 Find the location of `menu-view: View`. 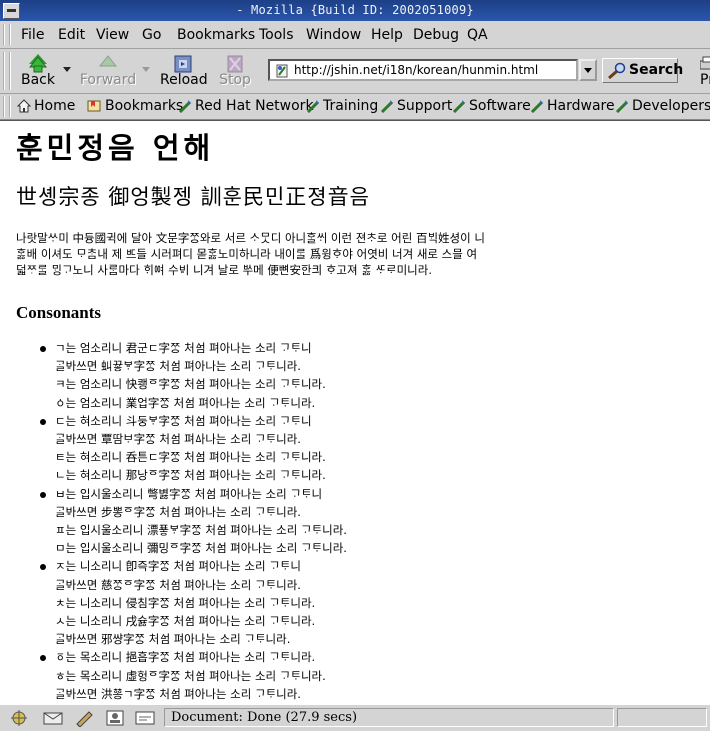

menu-view: View is located at coordinates (112, 35).